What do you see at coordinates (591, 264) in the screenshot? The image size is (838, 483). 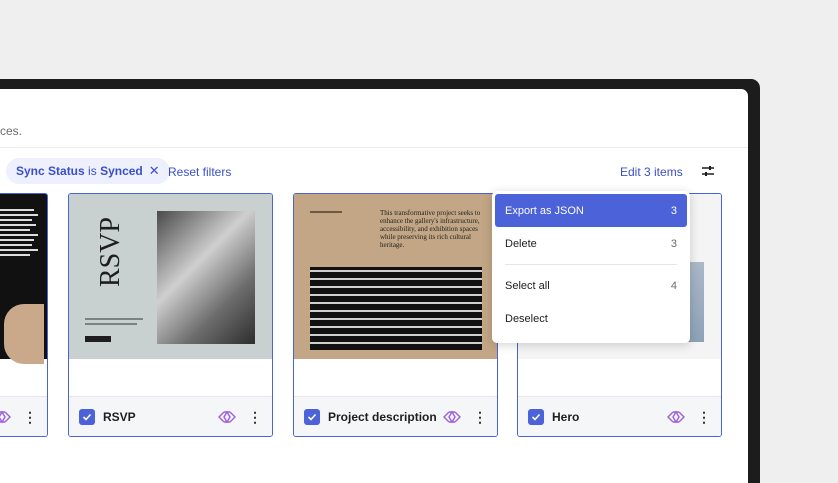 I see `menu-divider` at bounding box center [591, 264].